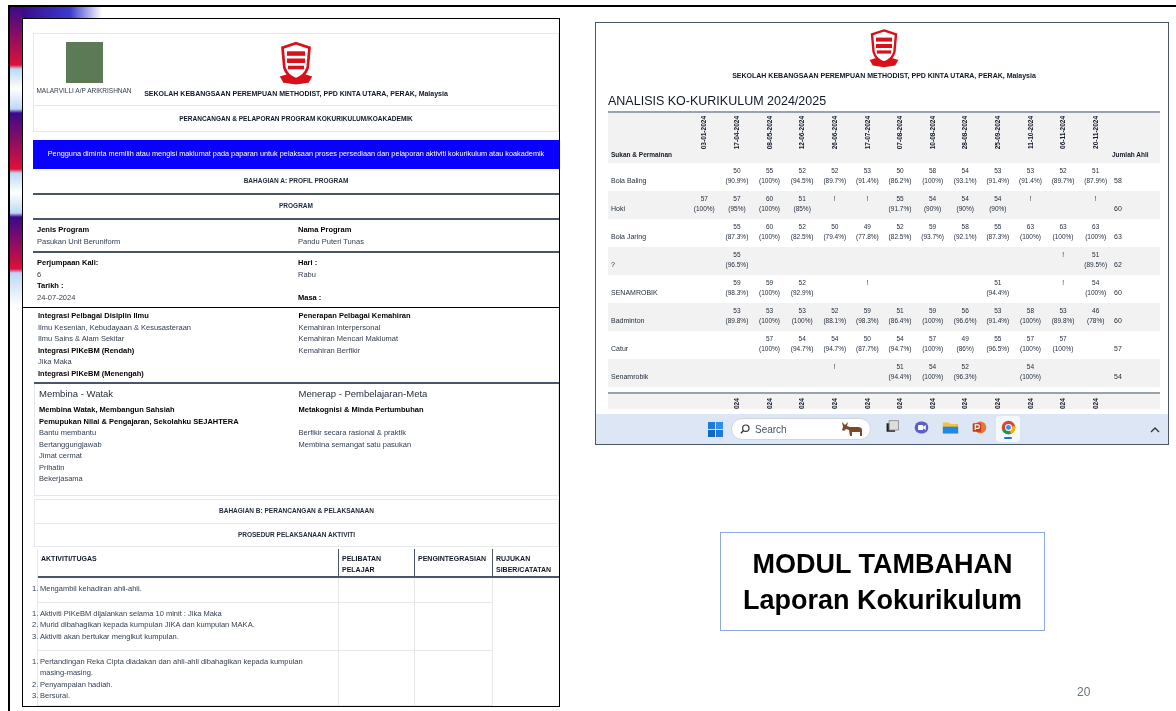 The width and height of the screenshot is (1176, 711). I want to click on taskbar-app-button, so click(1008, 429).